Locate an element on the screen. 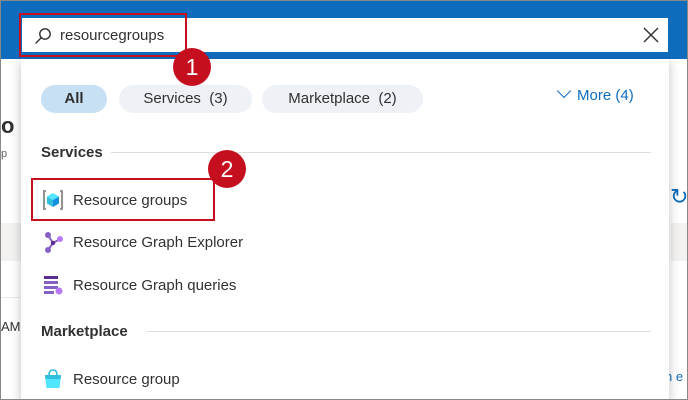  filter-marketplace-count: (2) is located at coordinates (387, 98).